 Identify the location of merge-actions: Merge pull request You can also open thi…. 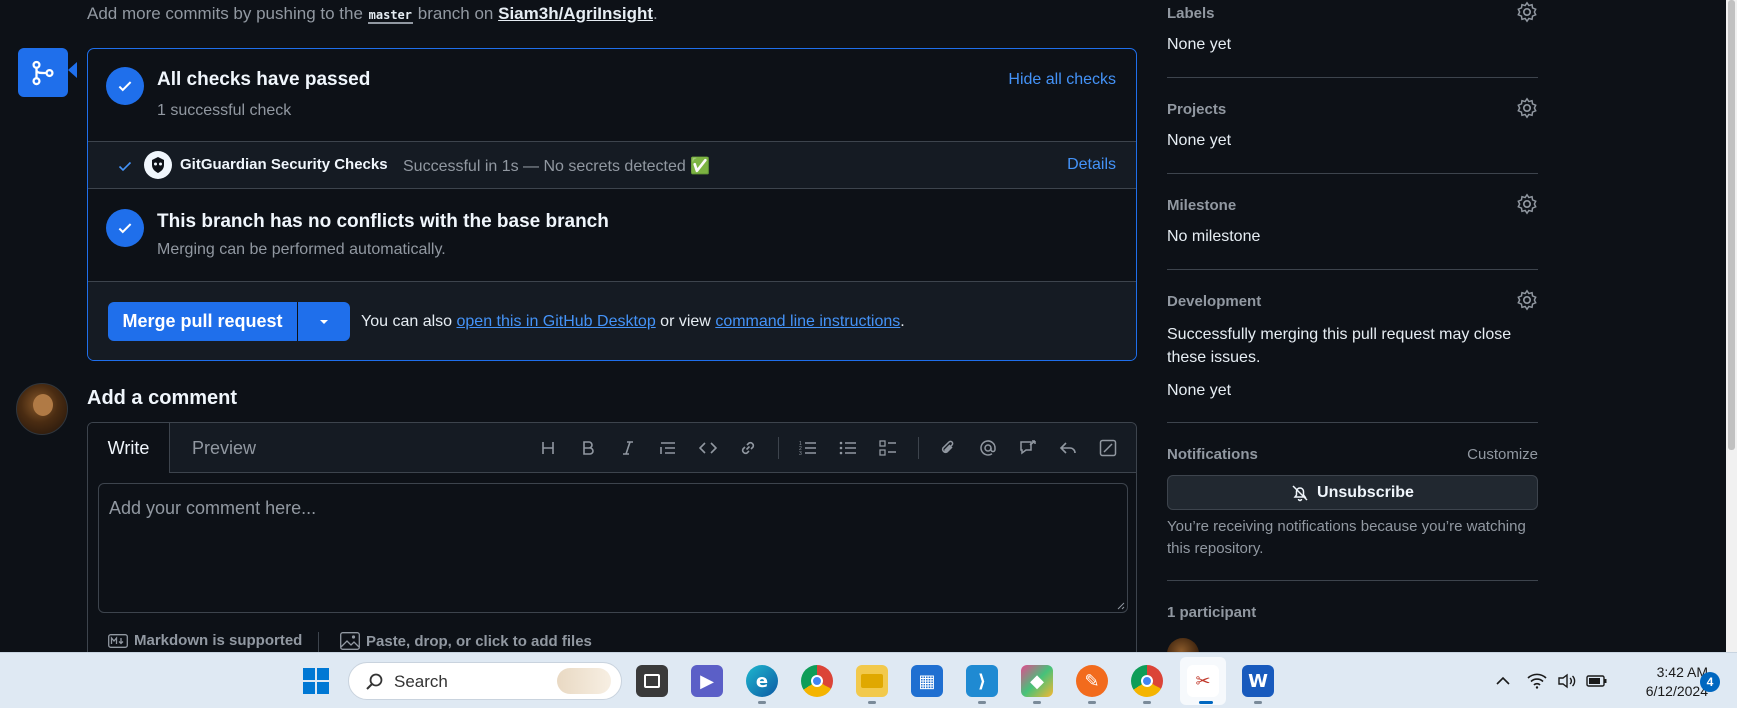
(612, 321).